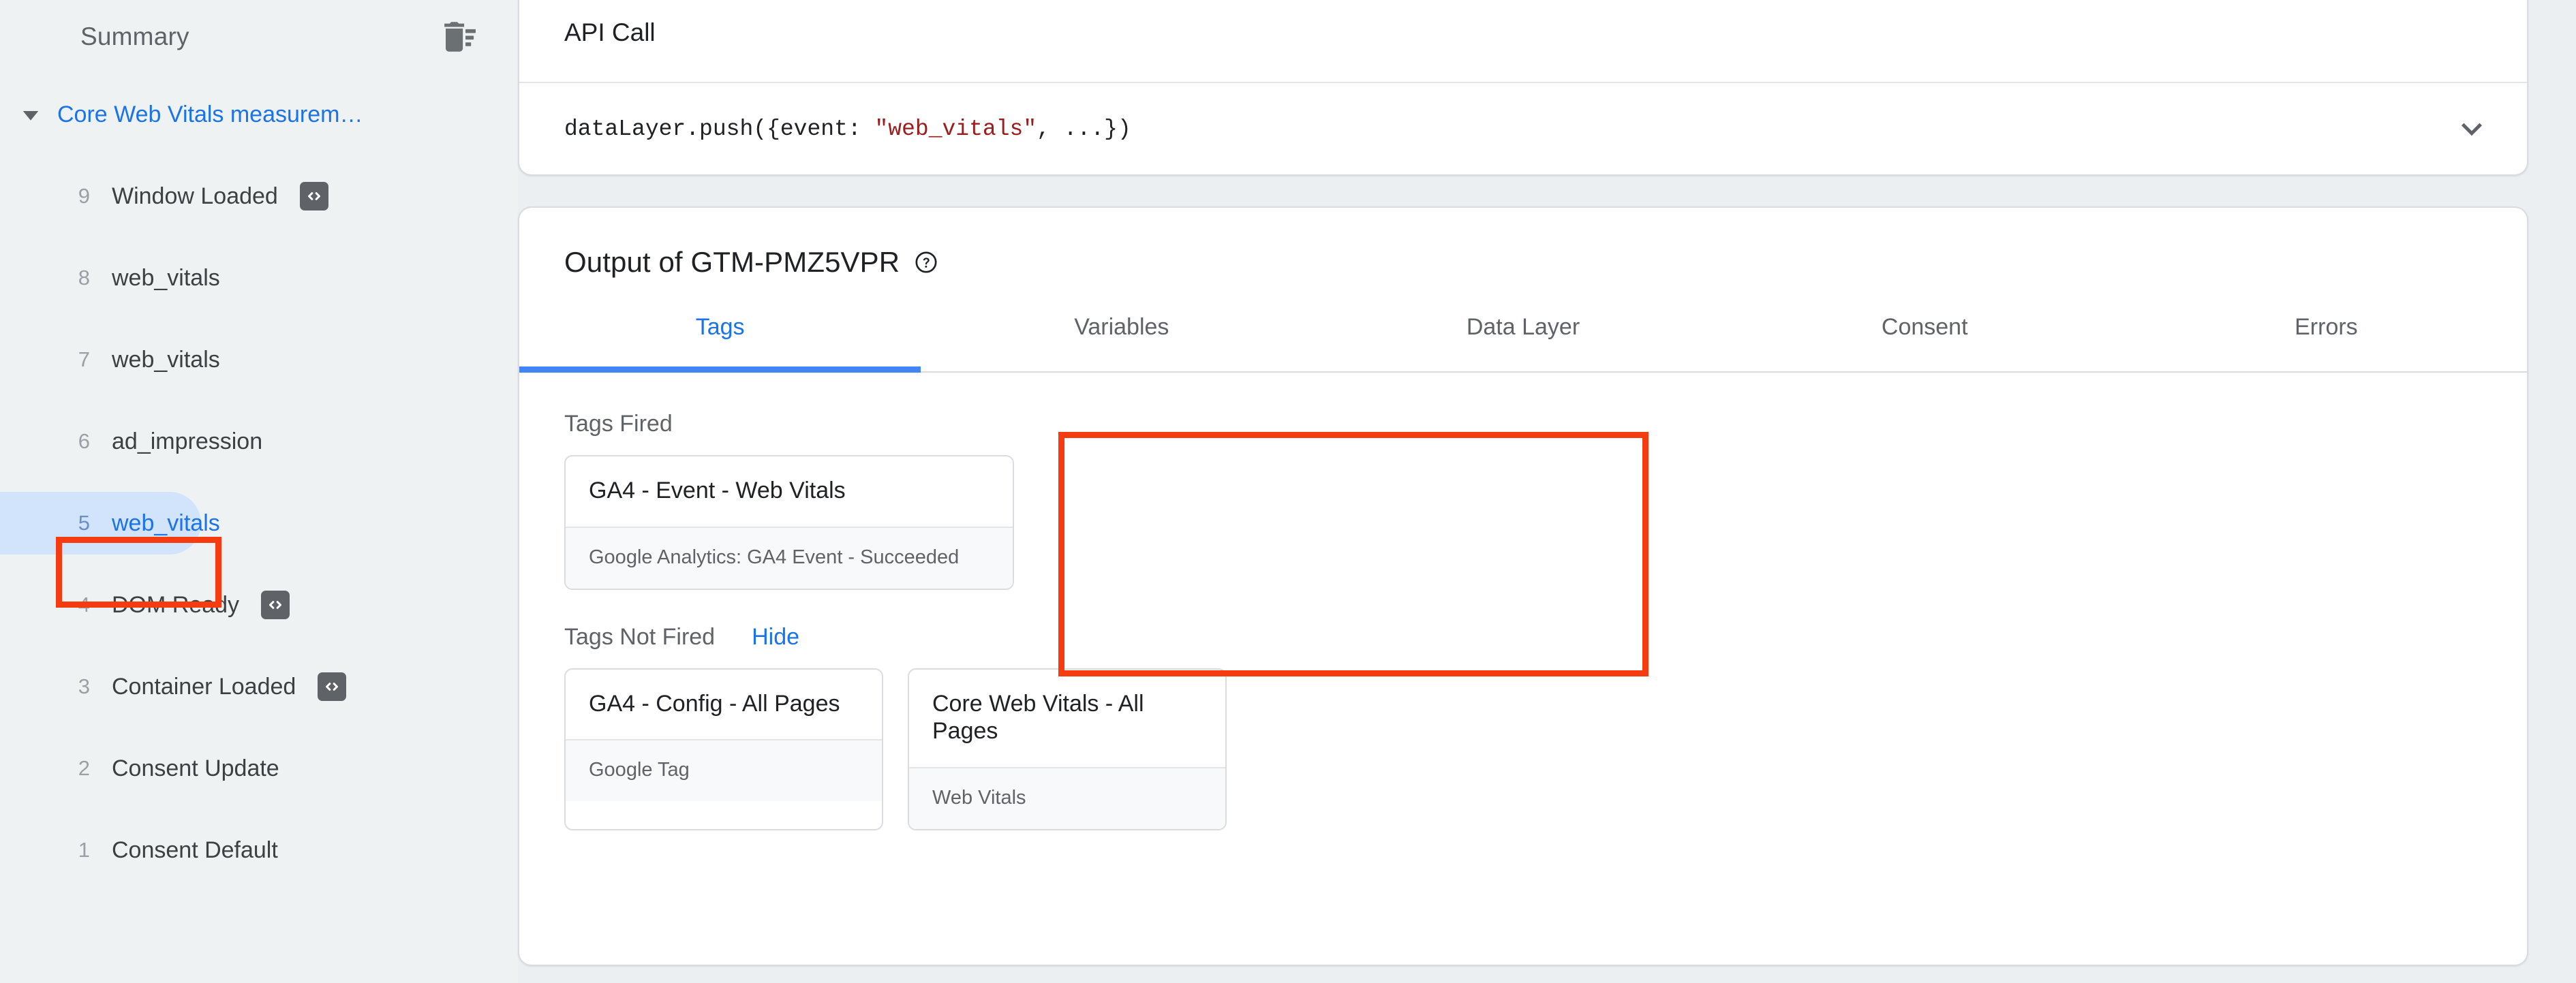 The height and width of the screenshot is (983, 2576). What do you see at coordinates (204, 686) in the screenshot?
I see `event-name: Container Loaded` at bounding box center [204, 686].